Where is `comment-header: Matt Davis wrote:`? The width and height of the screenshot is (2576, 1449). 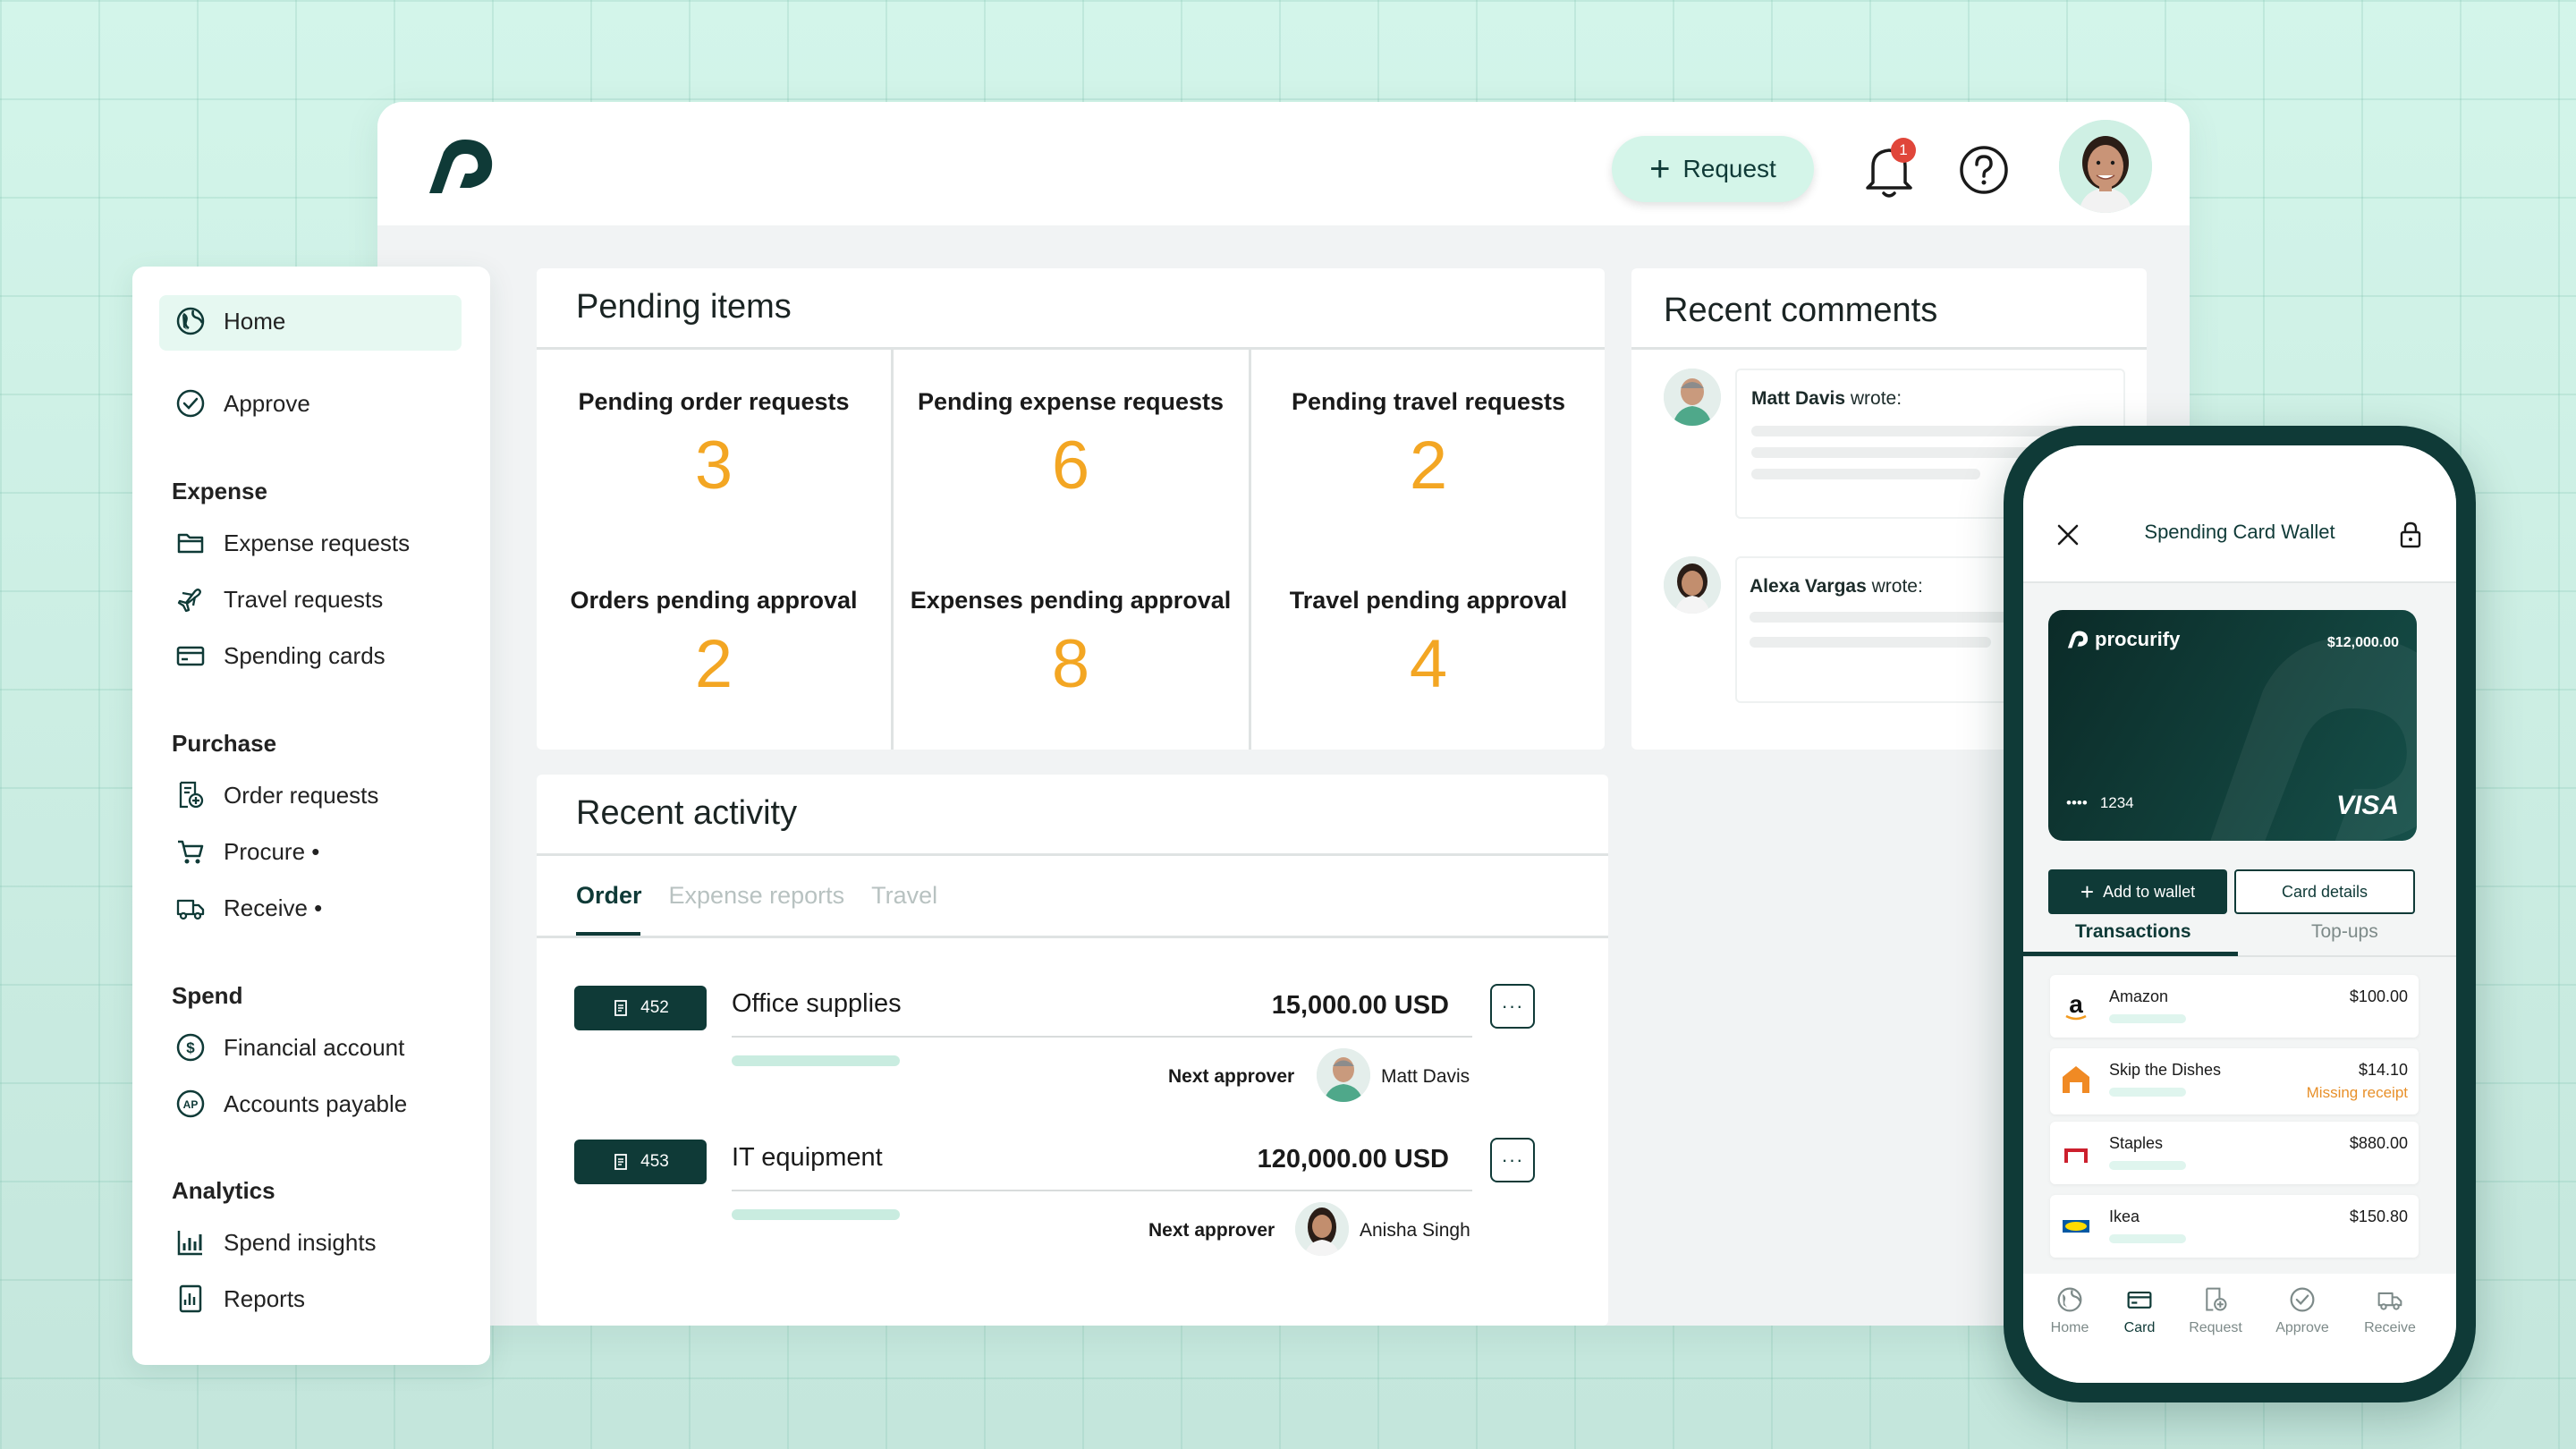
comment-header: Matt Davis wrote: is located at coordinates (1826, 399).